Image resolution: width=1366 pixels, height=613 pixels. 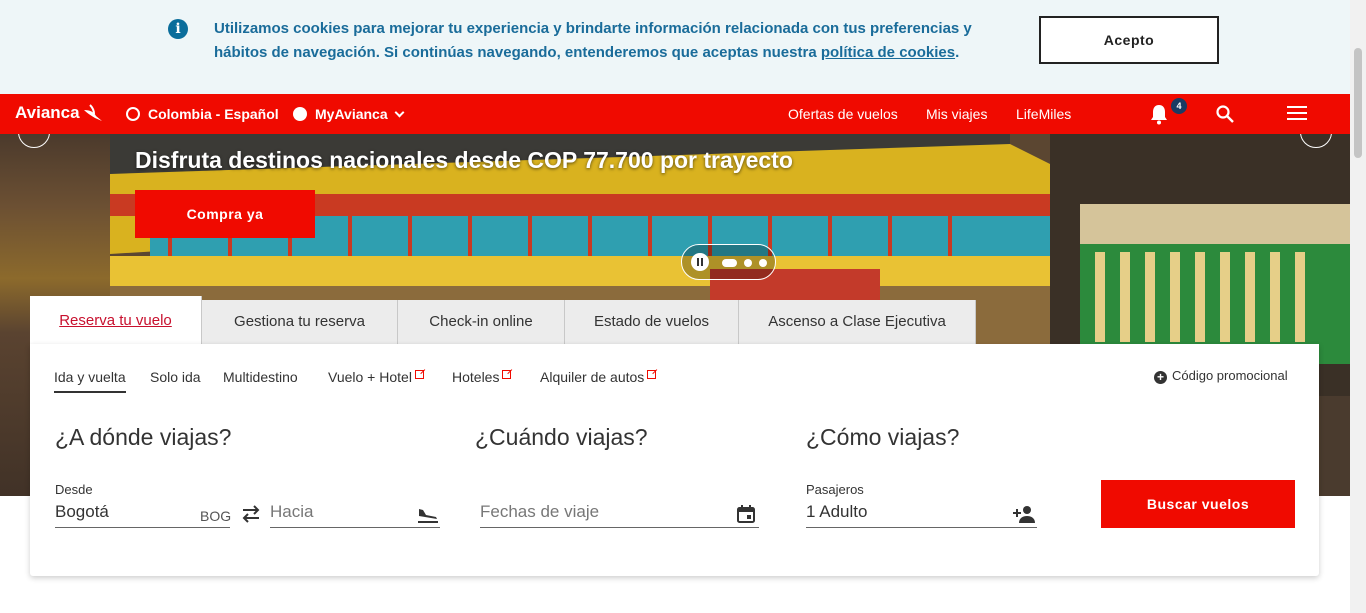 What do you see at coordinates (34, 141) in the screenshot?
I see `carousel-prev-button` at bounding box center [34, 141].